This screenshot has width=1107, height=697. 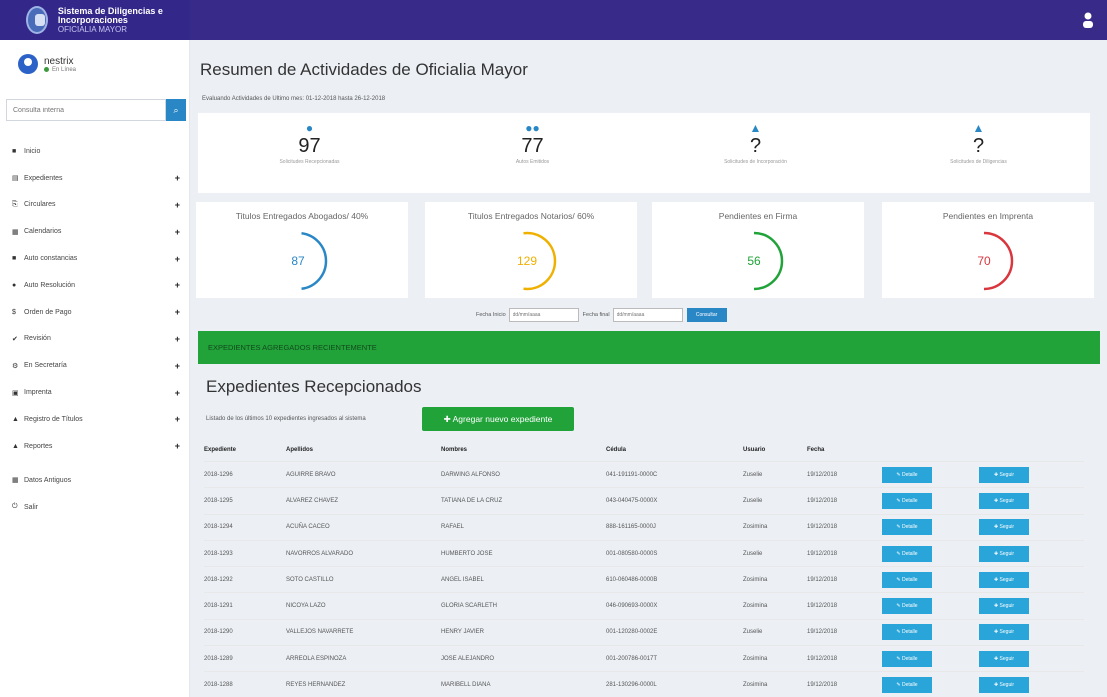 I want to click on sidebar-item-imprenta: ▣ Imprenta +, so click(x=100, y=392).